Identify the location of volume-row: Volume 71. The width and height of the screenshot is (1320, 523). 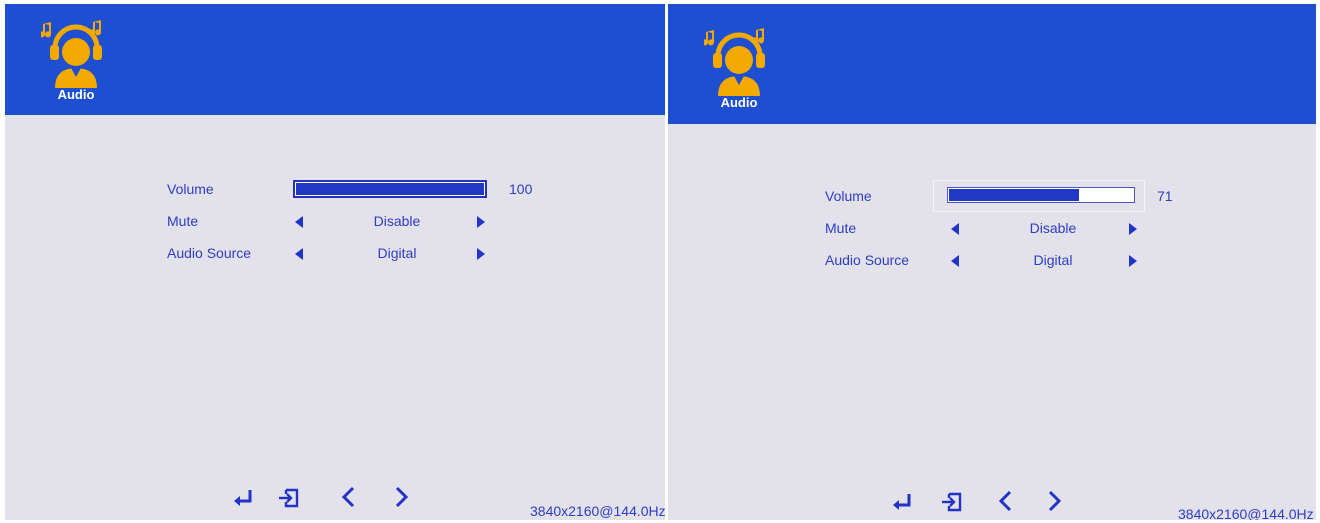
(1005, 196).